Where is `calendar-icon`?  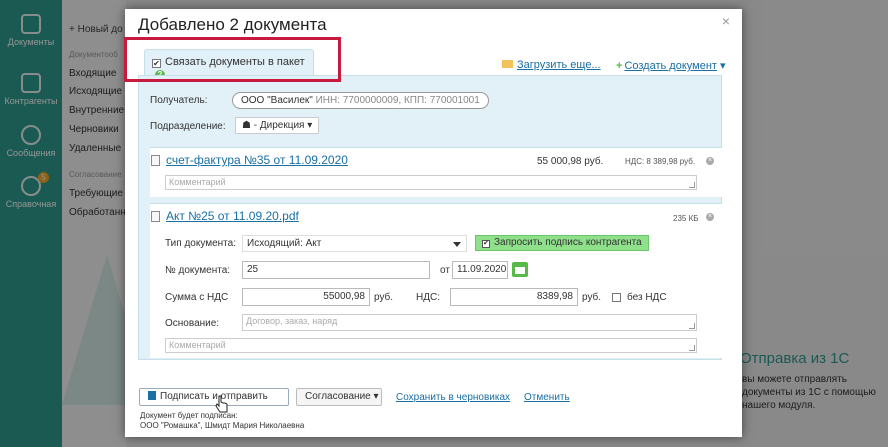 calendar-icon is located at coordinates (520, 269).